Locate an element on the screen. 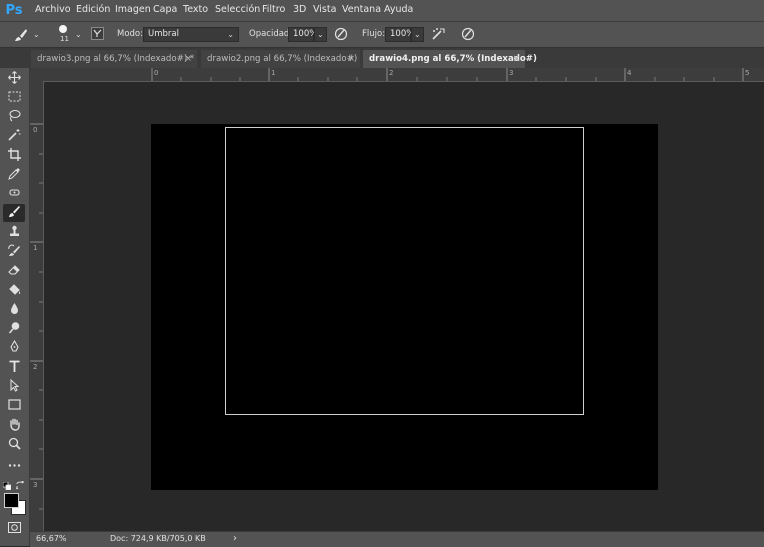  brush-picker-chevron-icon: ⌄ is located at coordinates (78, 34).